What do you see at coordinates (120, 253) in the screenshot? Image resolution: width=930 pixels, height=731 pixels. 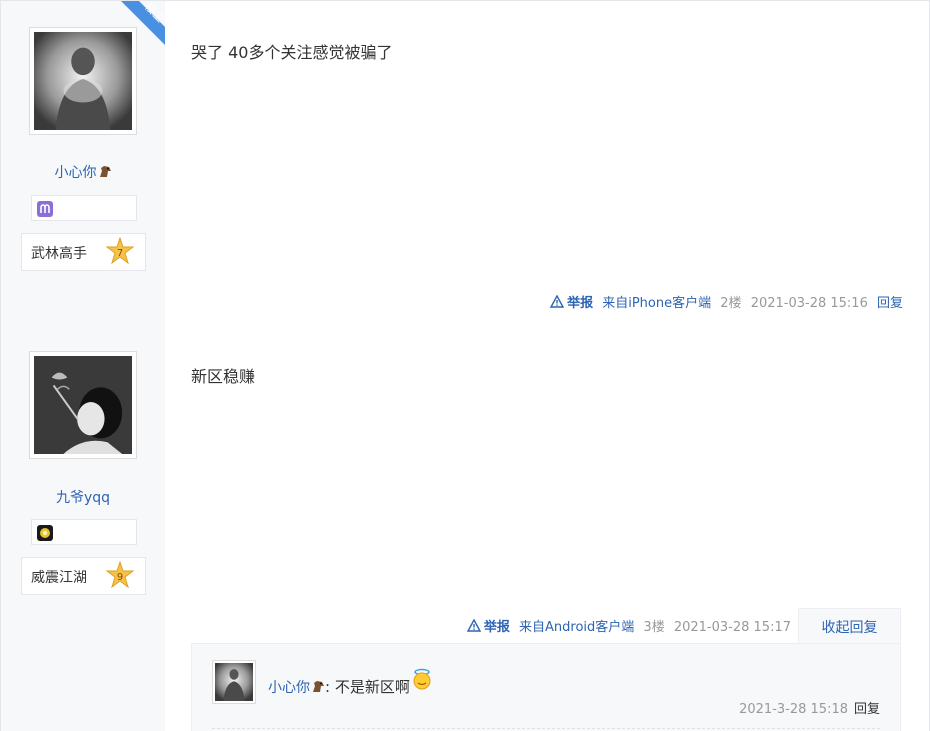 I see `level-number: 7` at bounding box center [120, 253].